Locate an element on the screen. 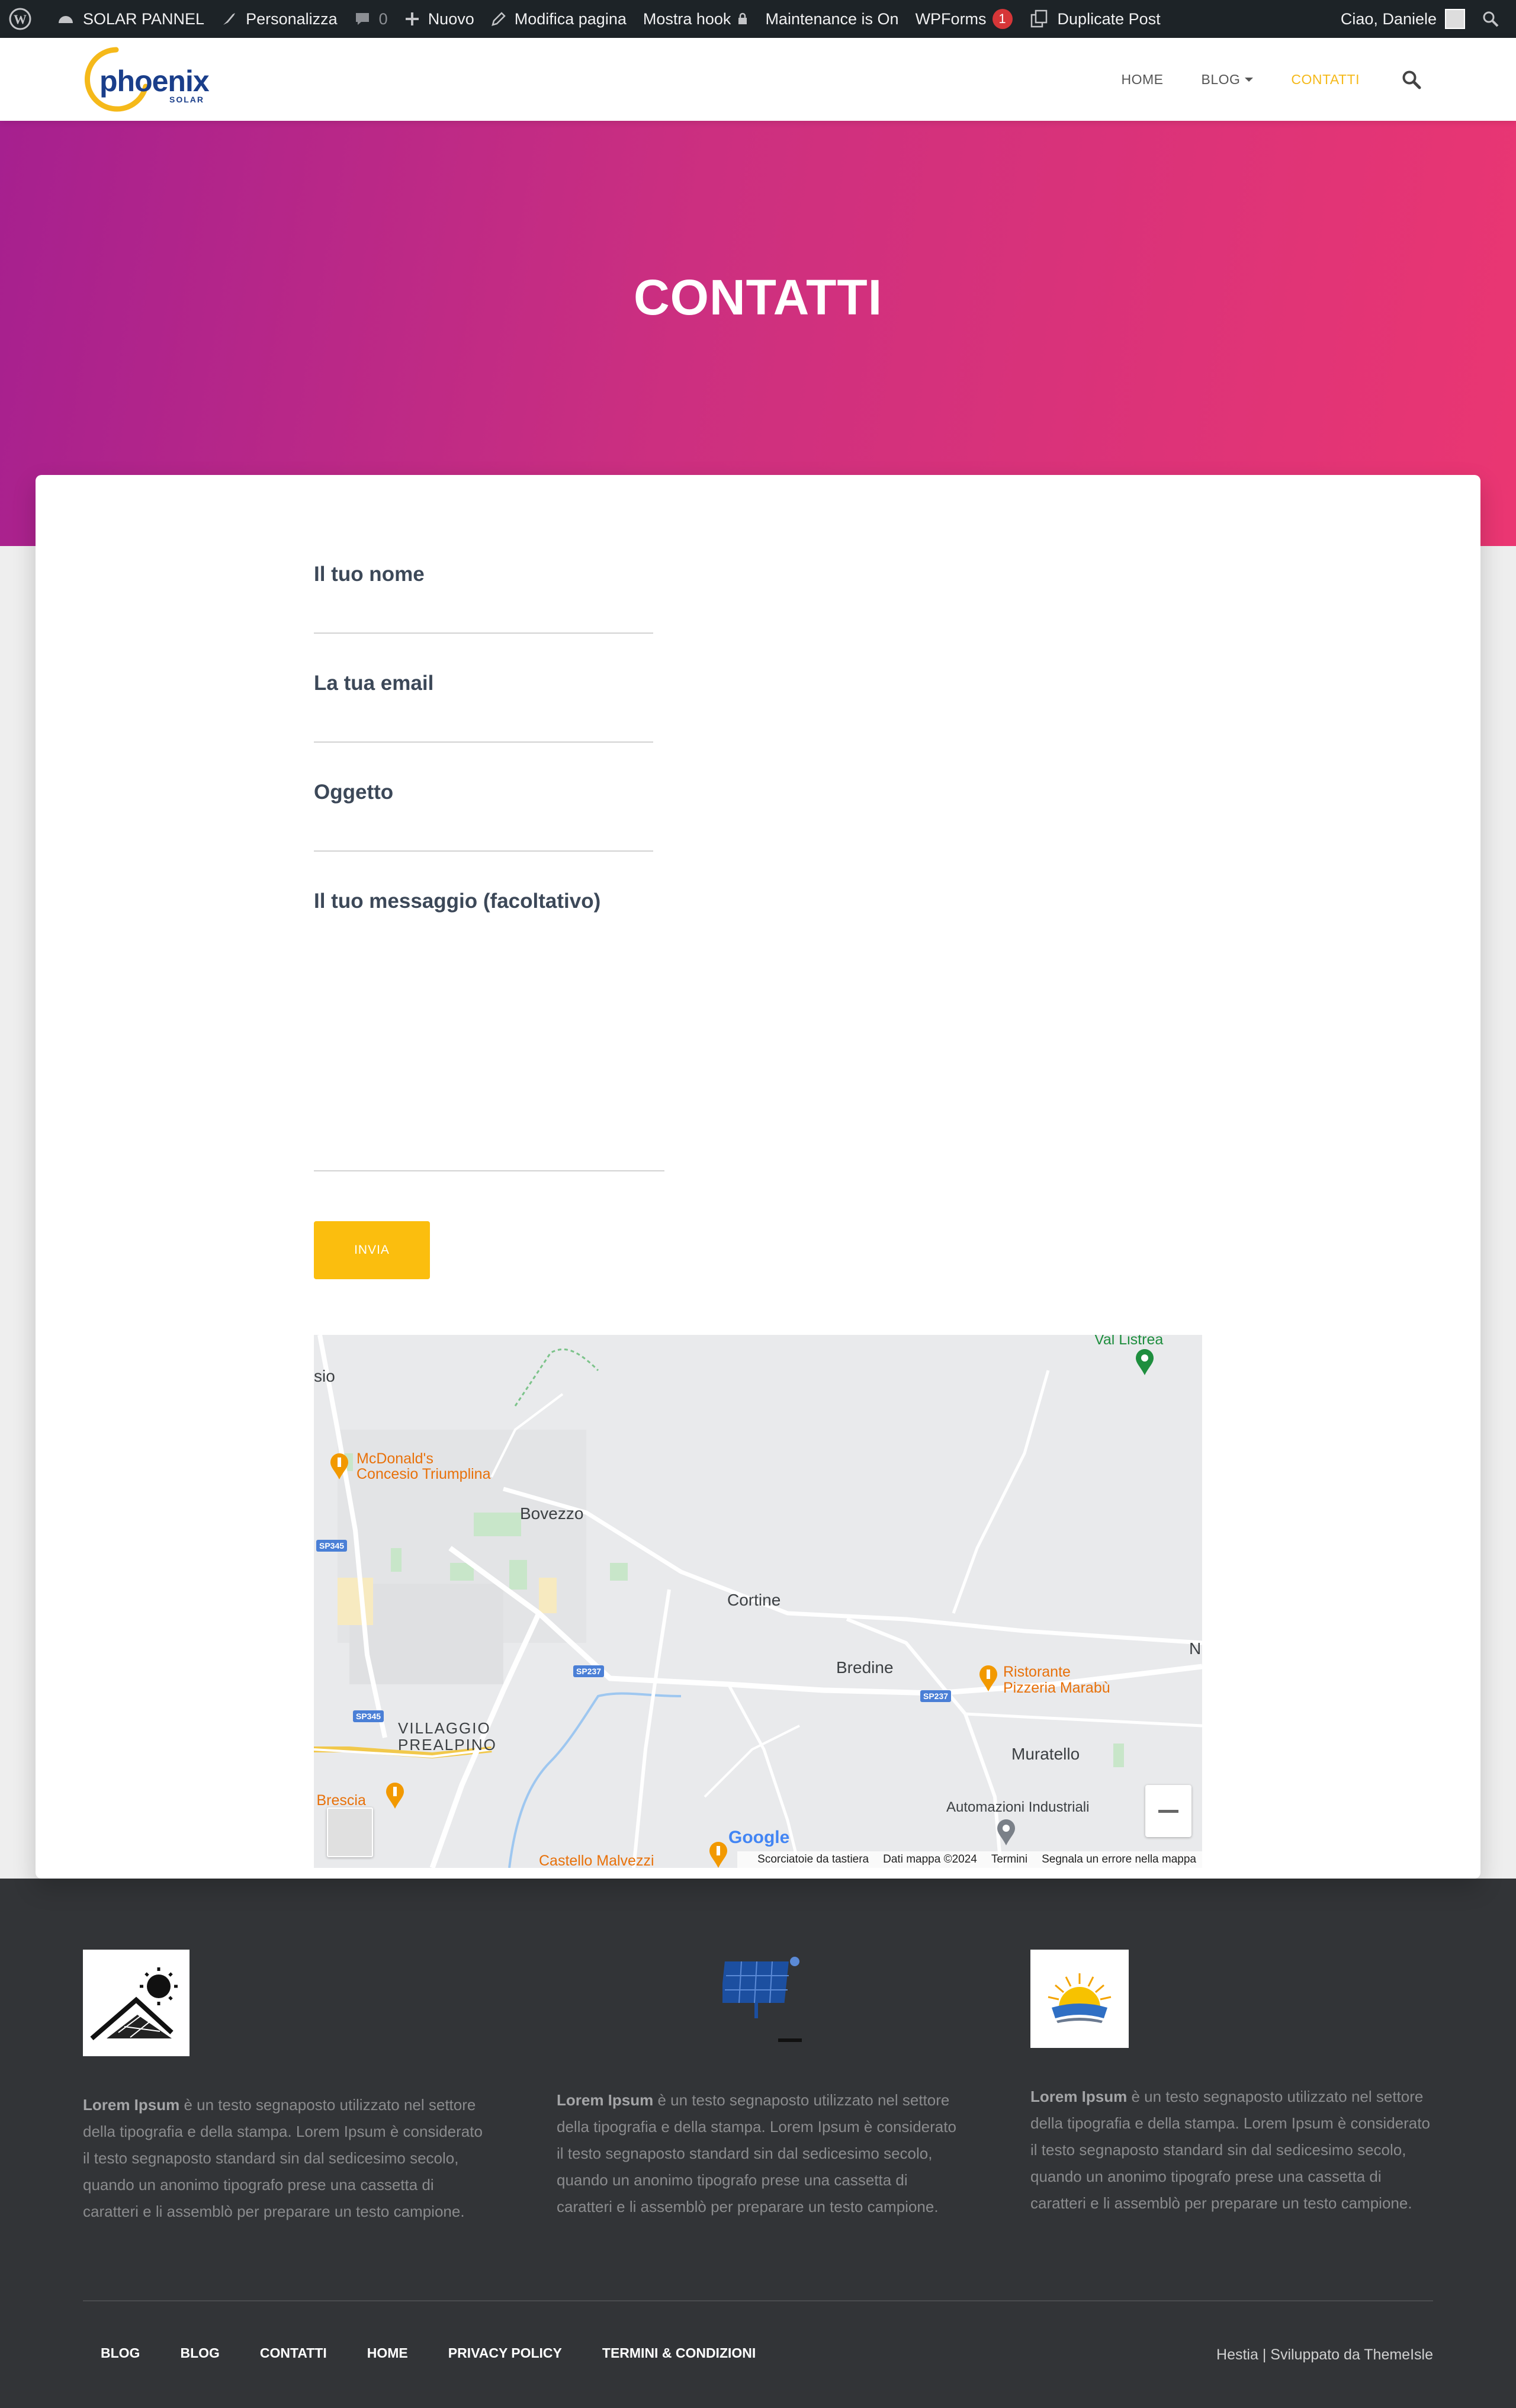 The height and width of the screenshot is (2408, 1516). footer-link-home: HOME is located at coordinates (387, 2353).